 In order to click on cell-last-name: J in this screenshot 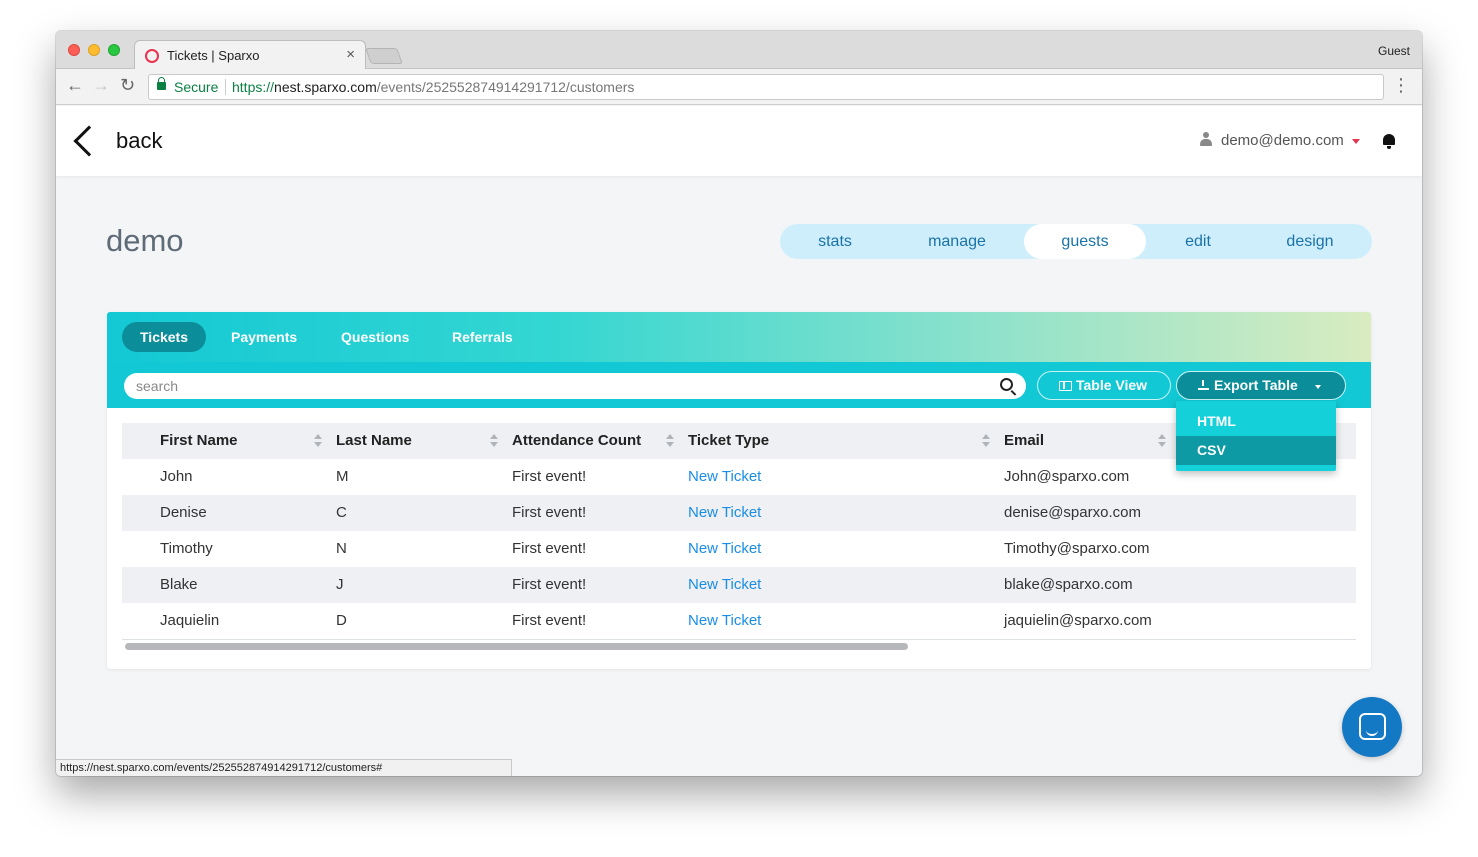, I will do `click(340, 584)`.